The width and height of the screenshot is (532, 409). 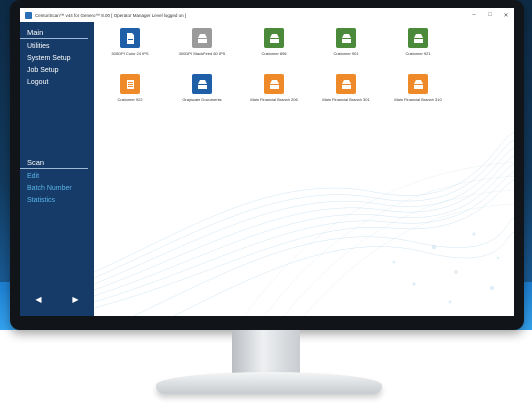 What do you see at coordinates (266, 353) in the screenshot?
I see `monitor-stand-neck` at bounding box center [266, 353].